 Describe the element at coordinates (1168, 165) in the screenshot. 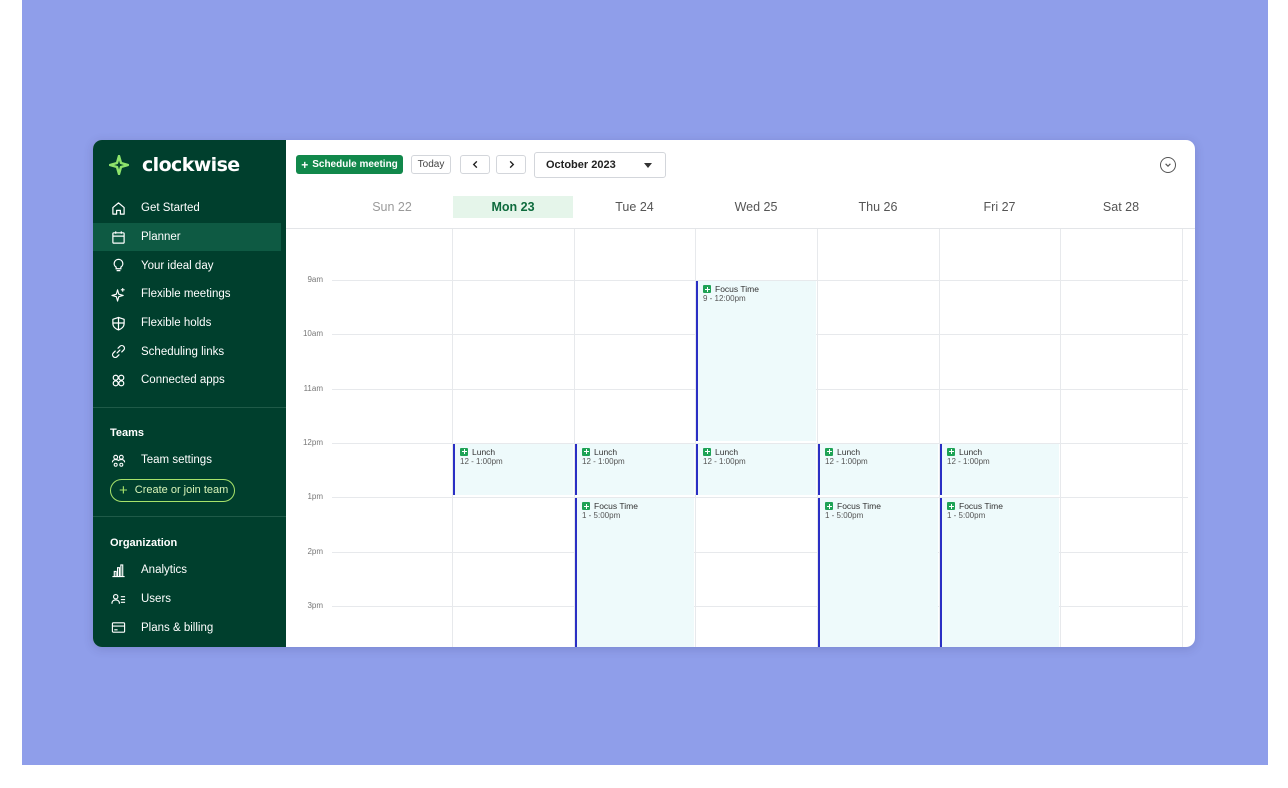

I see `more-options-button` at that location.